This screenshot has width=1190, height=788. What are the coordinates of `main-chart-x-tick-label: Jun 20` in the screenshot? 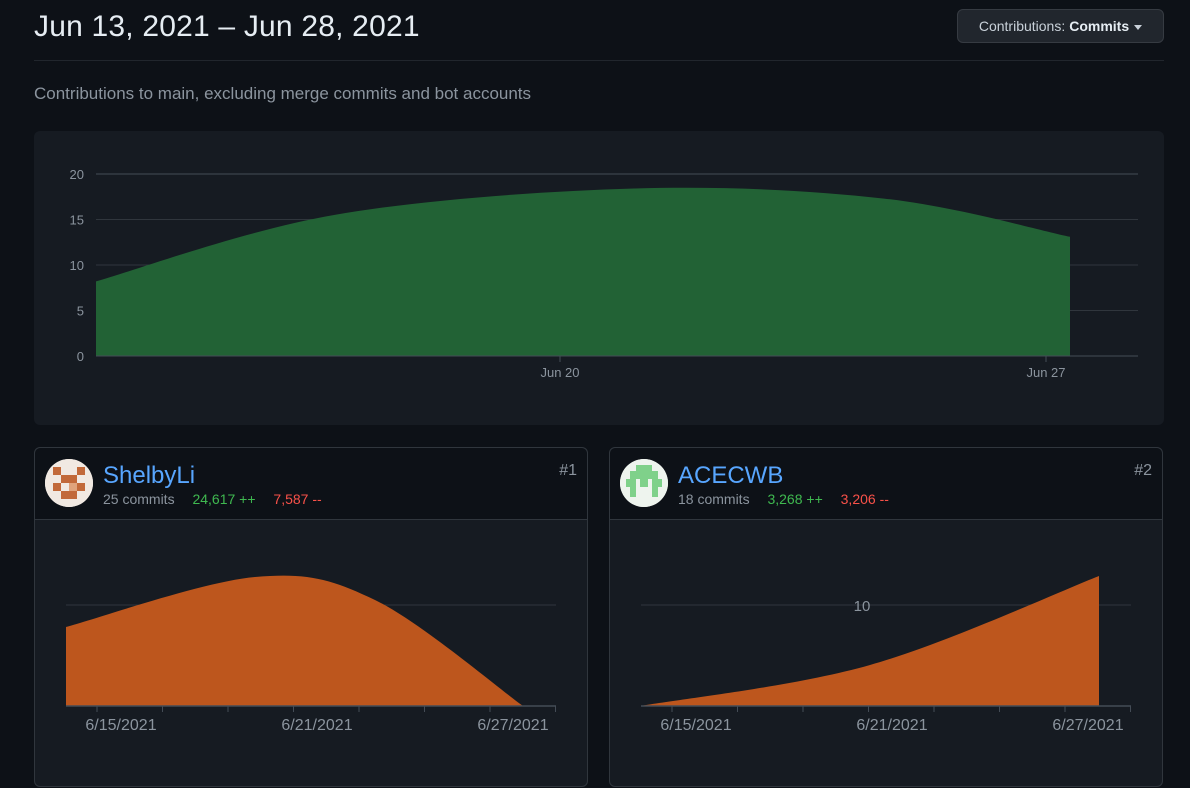 It's located at (559, 372).